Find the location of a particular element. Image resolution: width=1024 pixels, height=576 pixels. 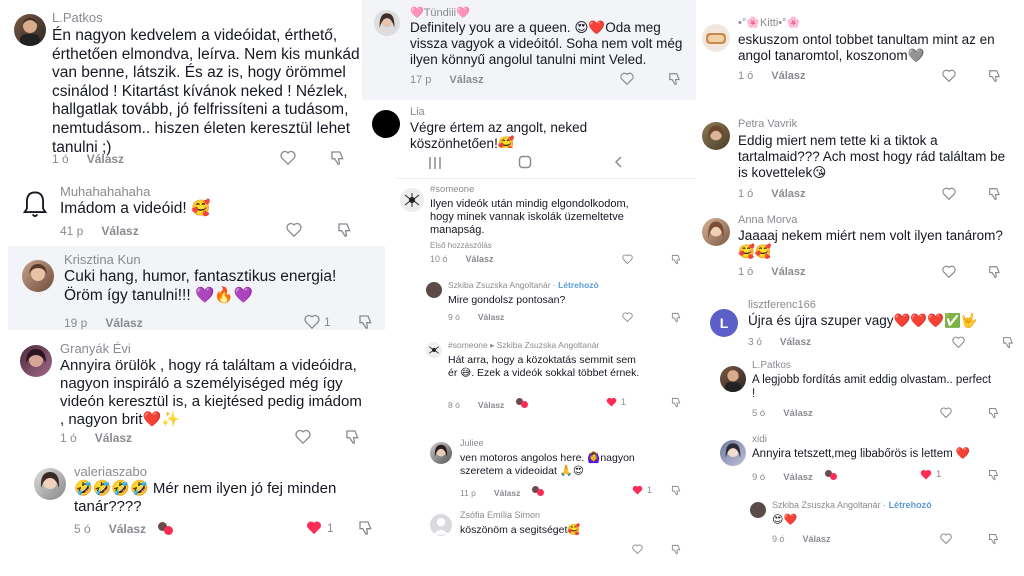

avatar: L is located at coordinates (724, 323).